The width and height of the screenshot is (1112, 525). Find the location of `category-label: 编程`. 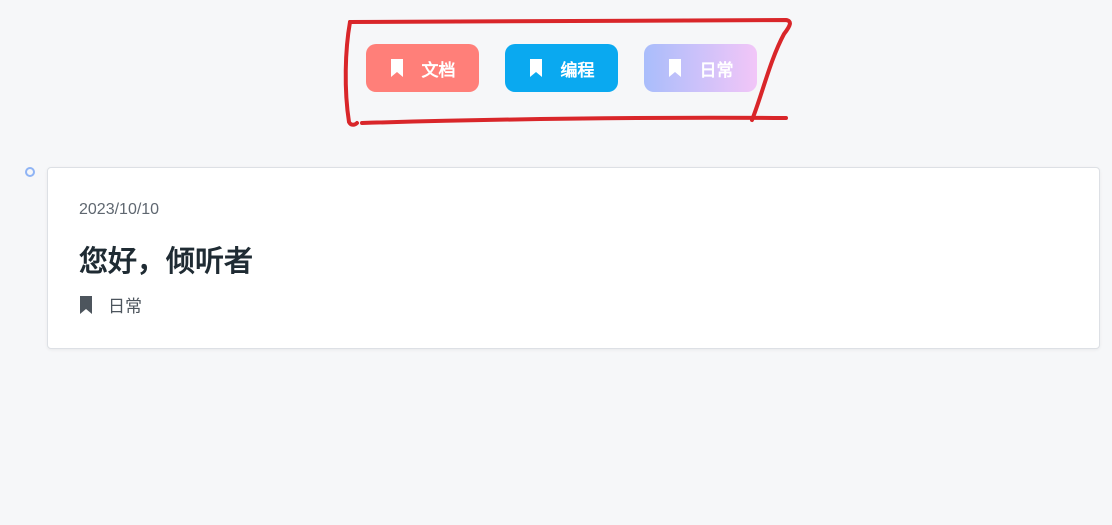

category-label: 编程 is located at coordinates (577, 70).